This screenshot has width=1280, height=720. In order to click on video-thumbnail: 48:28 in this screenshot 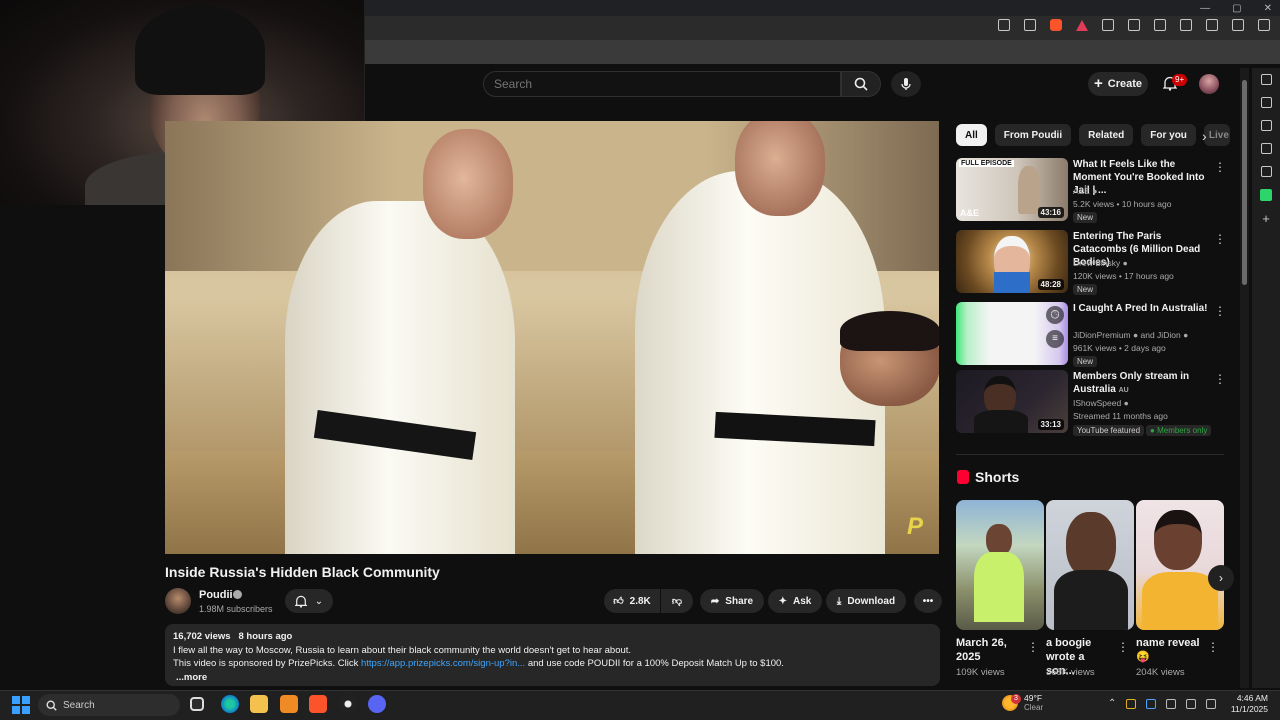, I will do `click(1012, 261)`.